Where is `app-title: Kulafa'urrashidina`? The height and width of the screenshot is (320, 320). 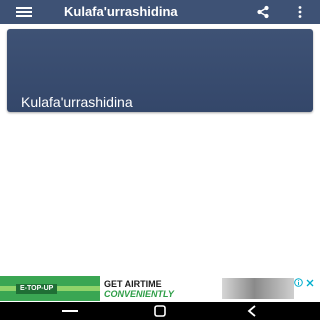 app-title: Kulafa'urrashidina is located at coordinates (121, 11).